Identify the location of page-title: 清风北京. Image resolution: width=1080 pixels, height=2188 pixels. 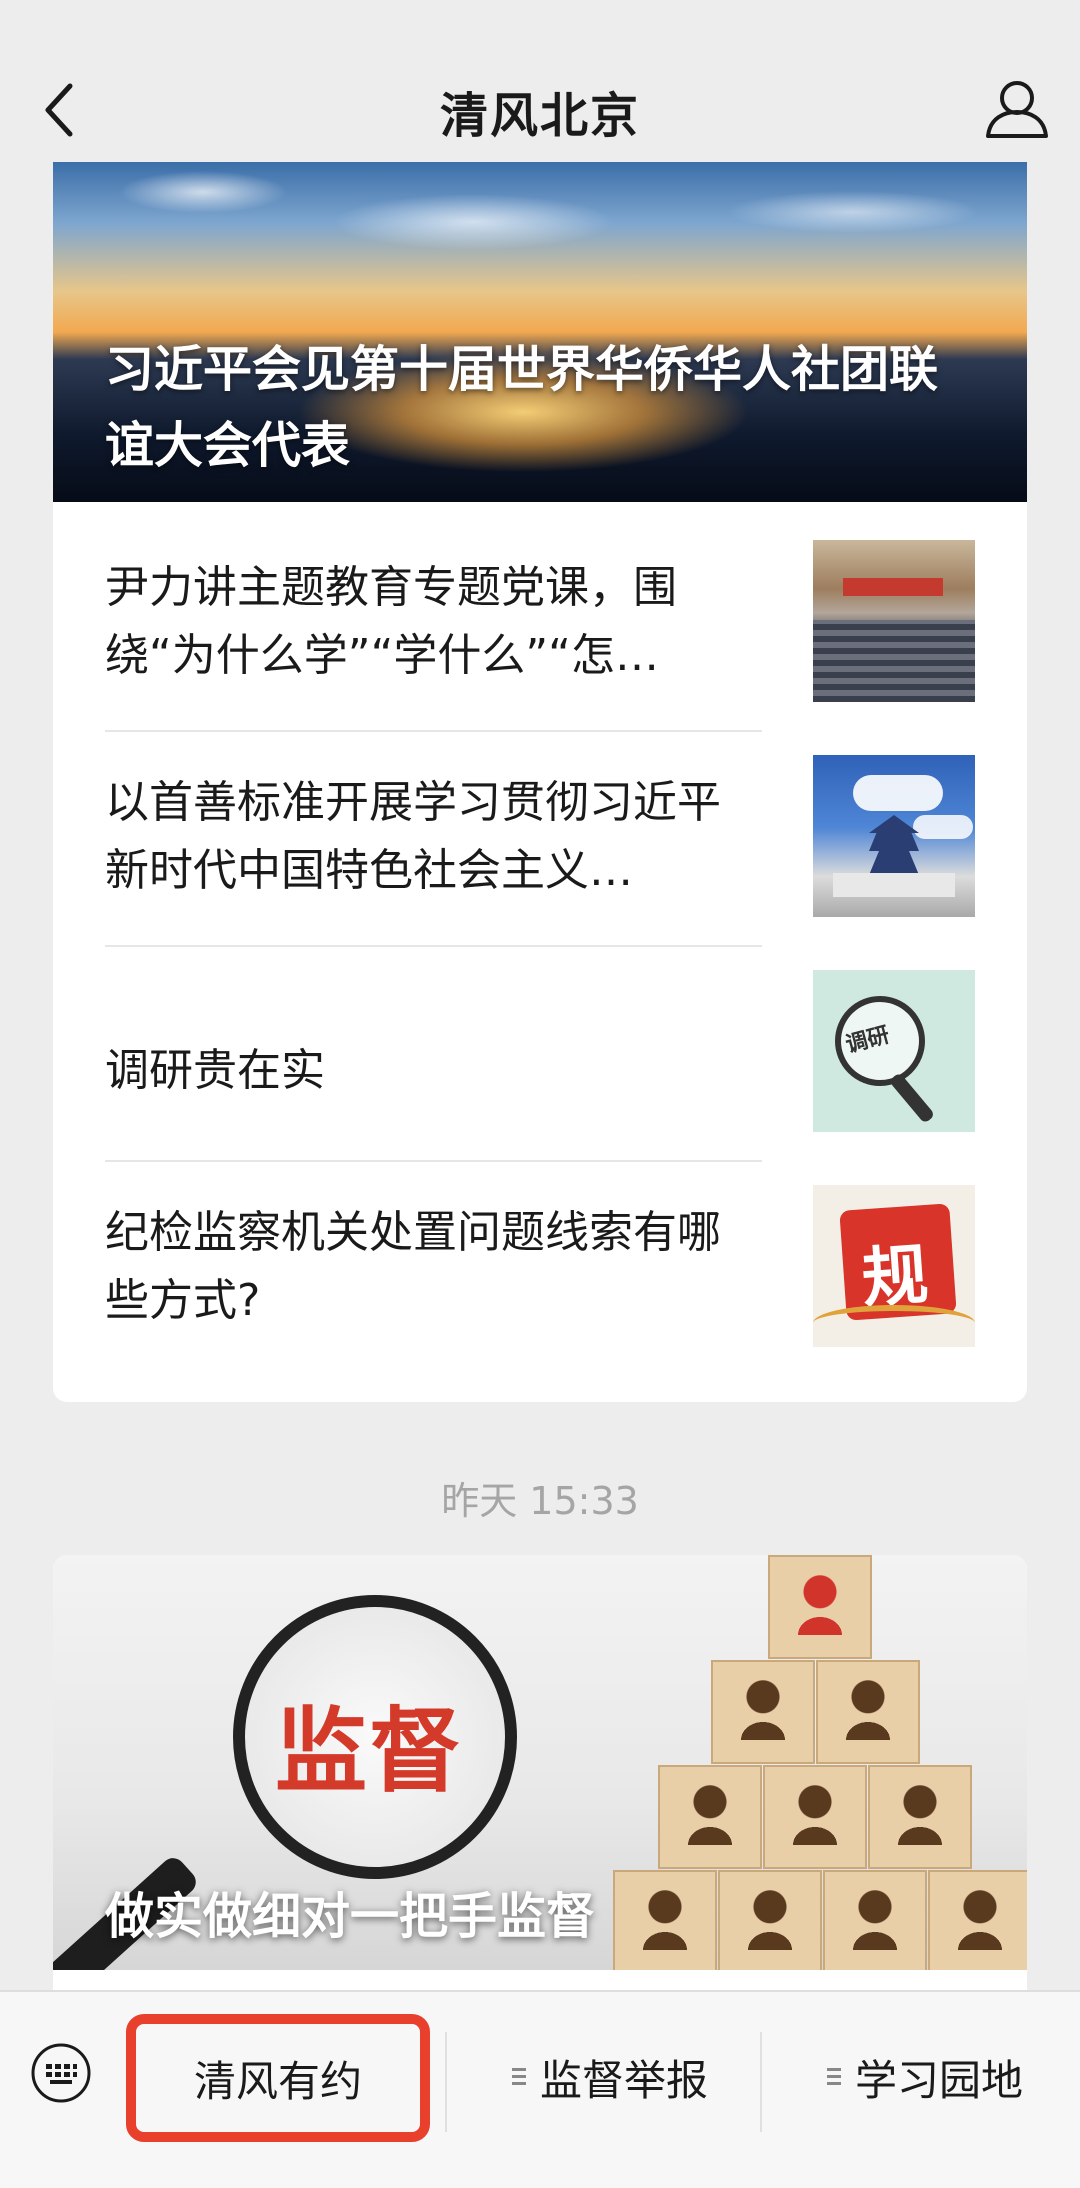
(539, 116).